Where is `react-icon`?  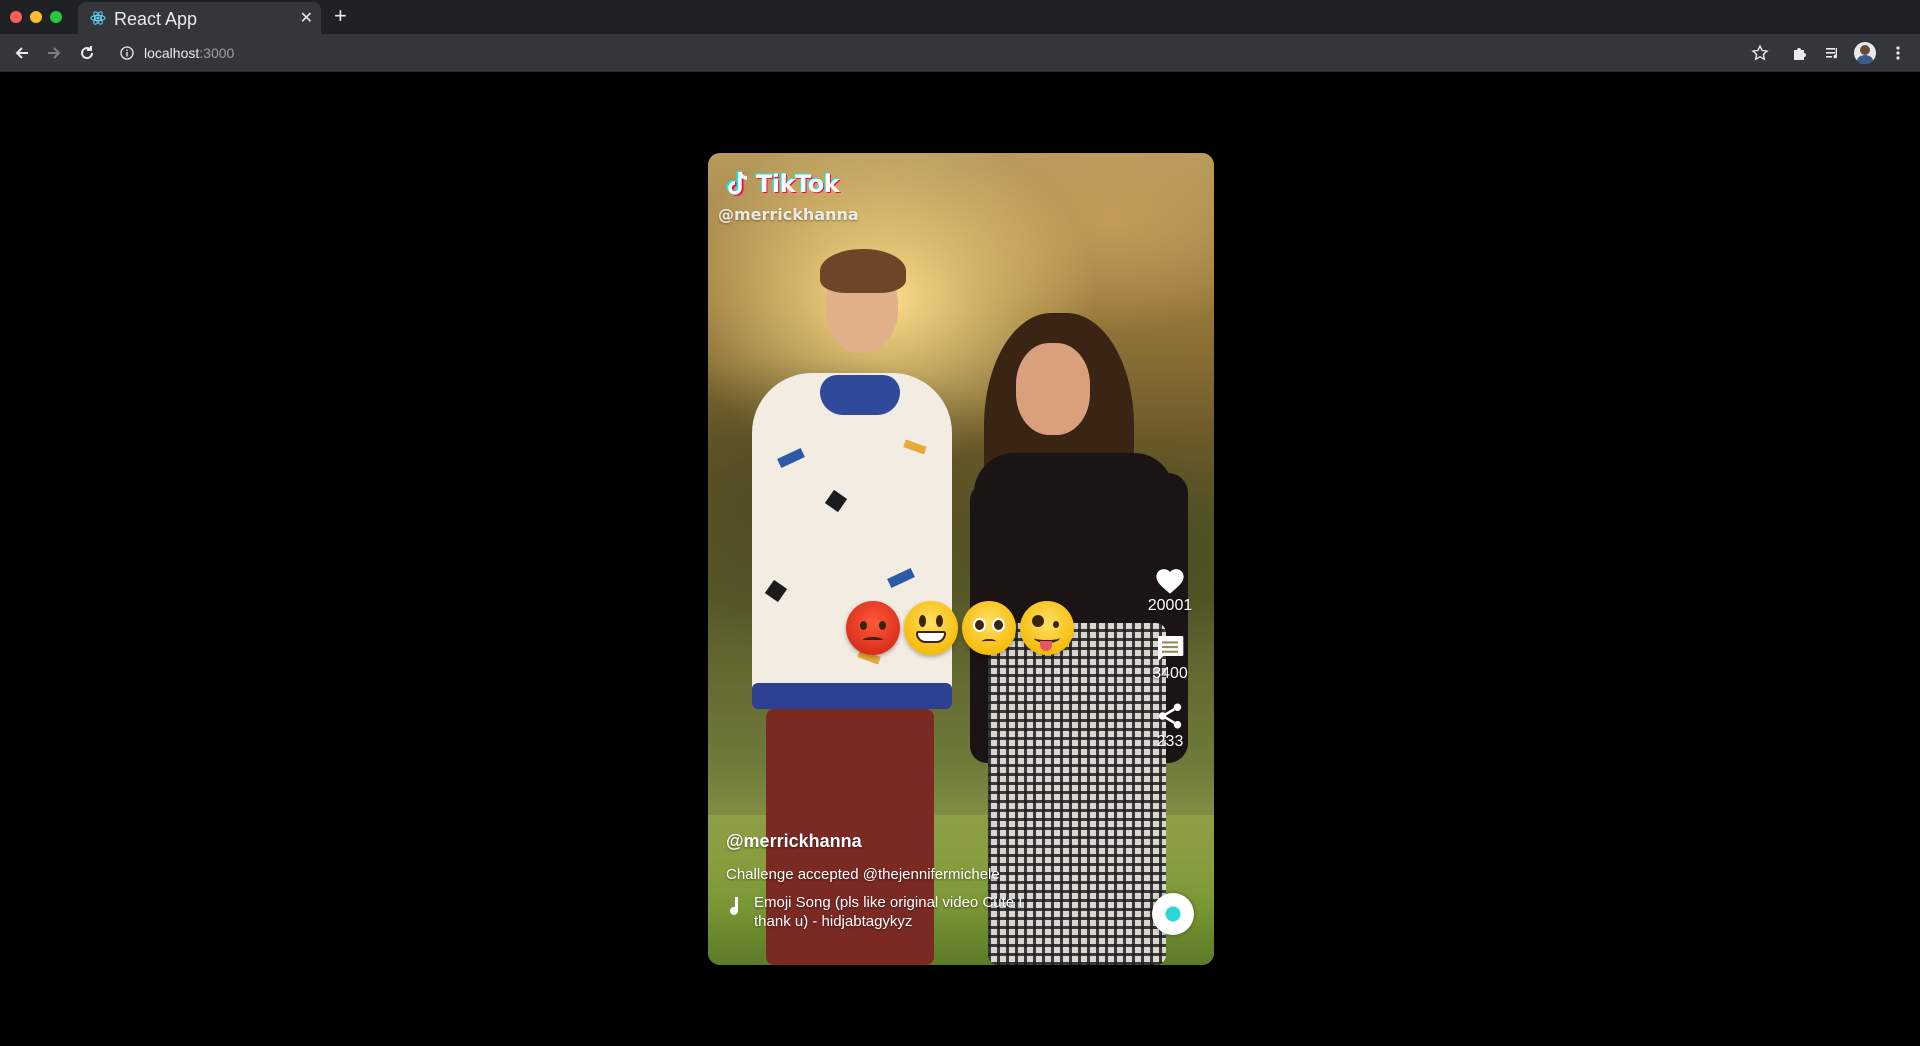
react-icon is located at coordinates (98, 18).